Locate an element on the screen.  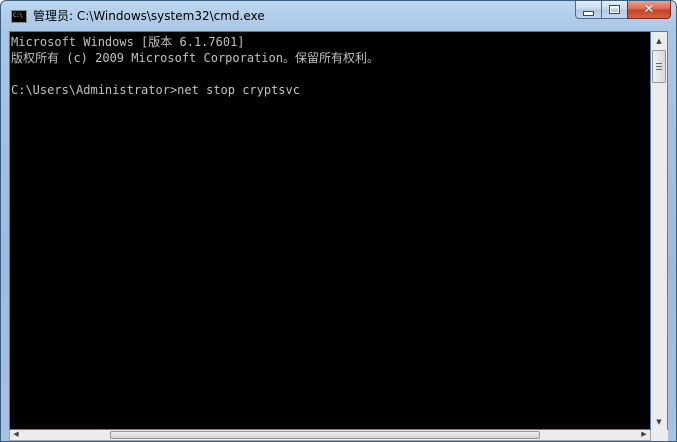
close-button: ✕ is located at coordinates (649, 10).